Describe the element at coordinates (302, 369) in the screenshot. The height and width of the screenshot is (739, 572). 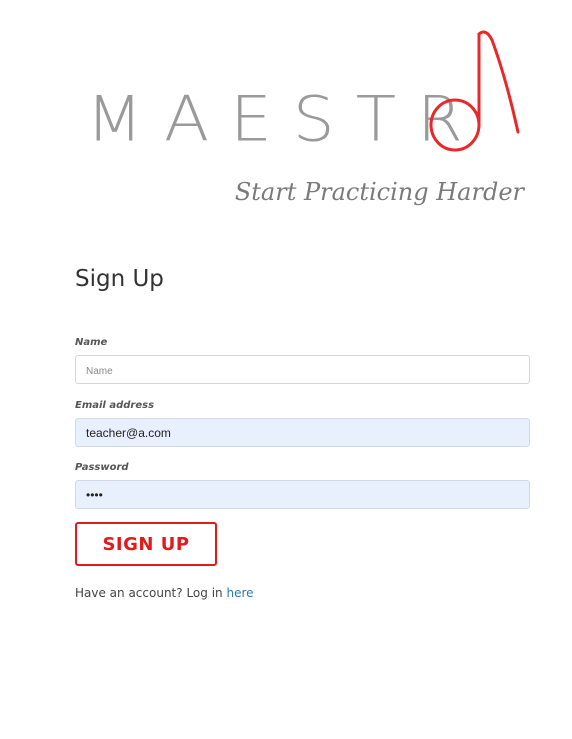
I see `name-field` at that location.